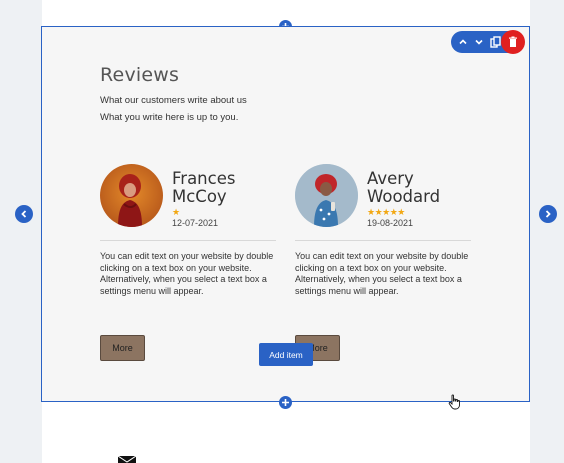  Describe the element at coordinates (195, 223) in the screenshot. I see `review-date: 12-07-2021` at that location.